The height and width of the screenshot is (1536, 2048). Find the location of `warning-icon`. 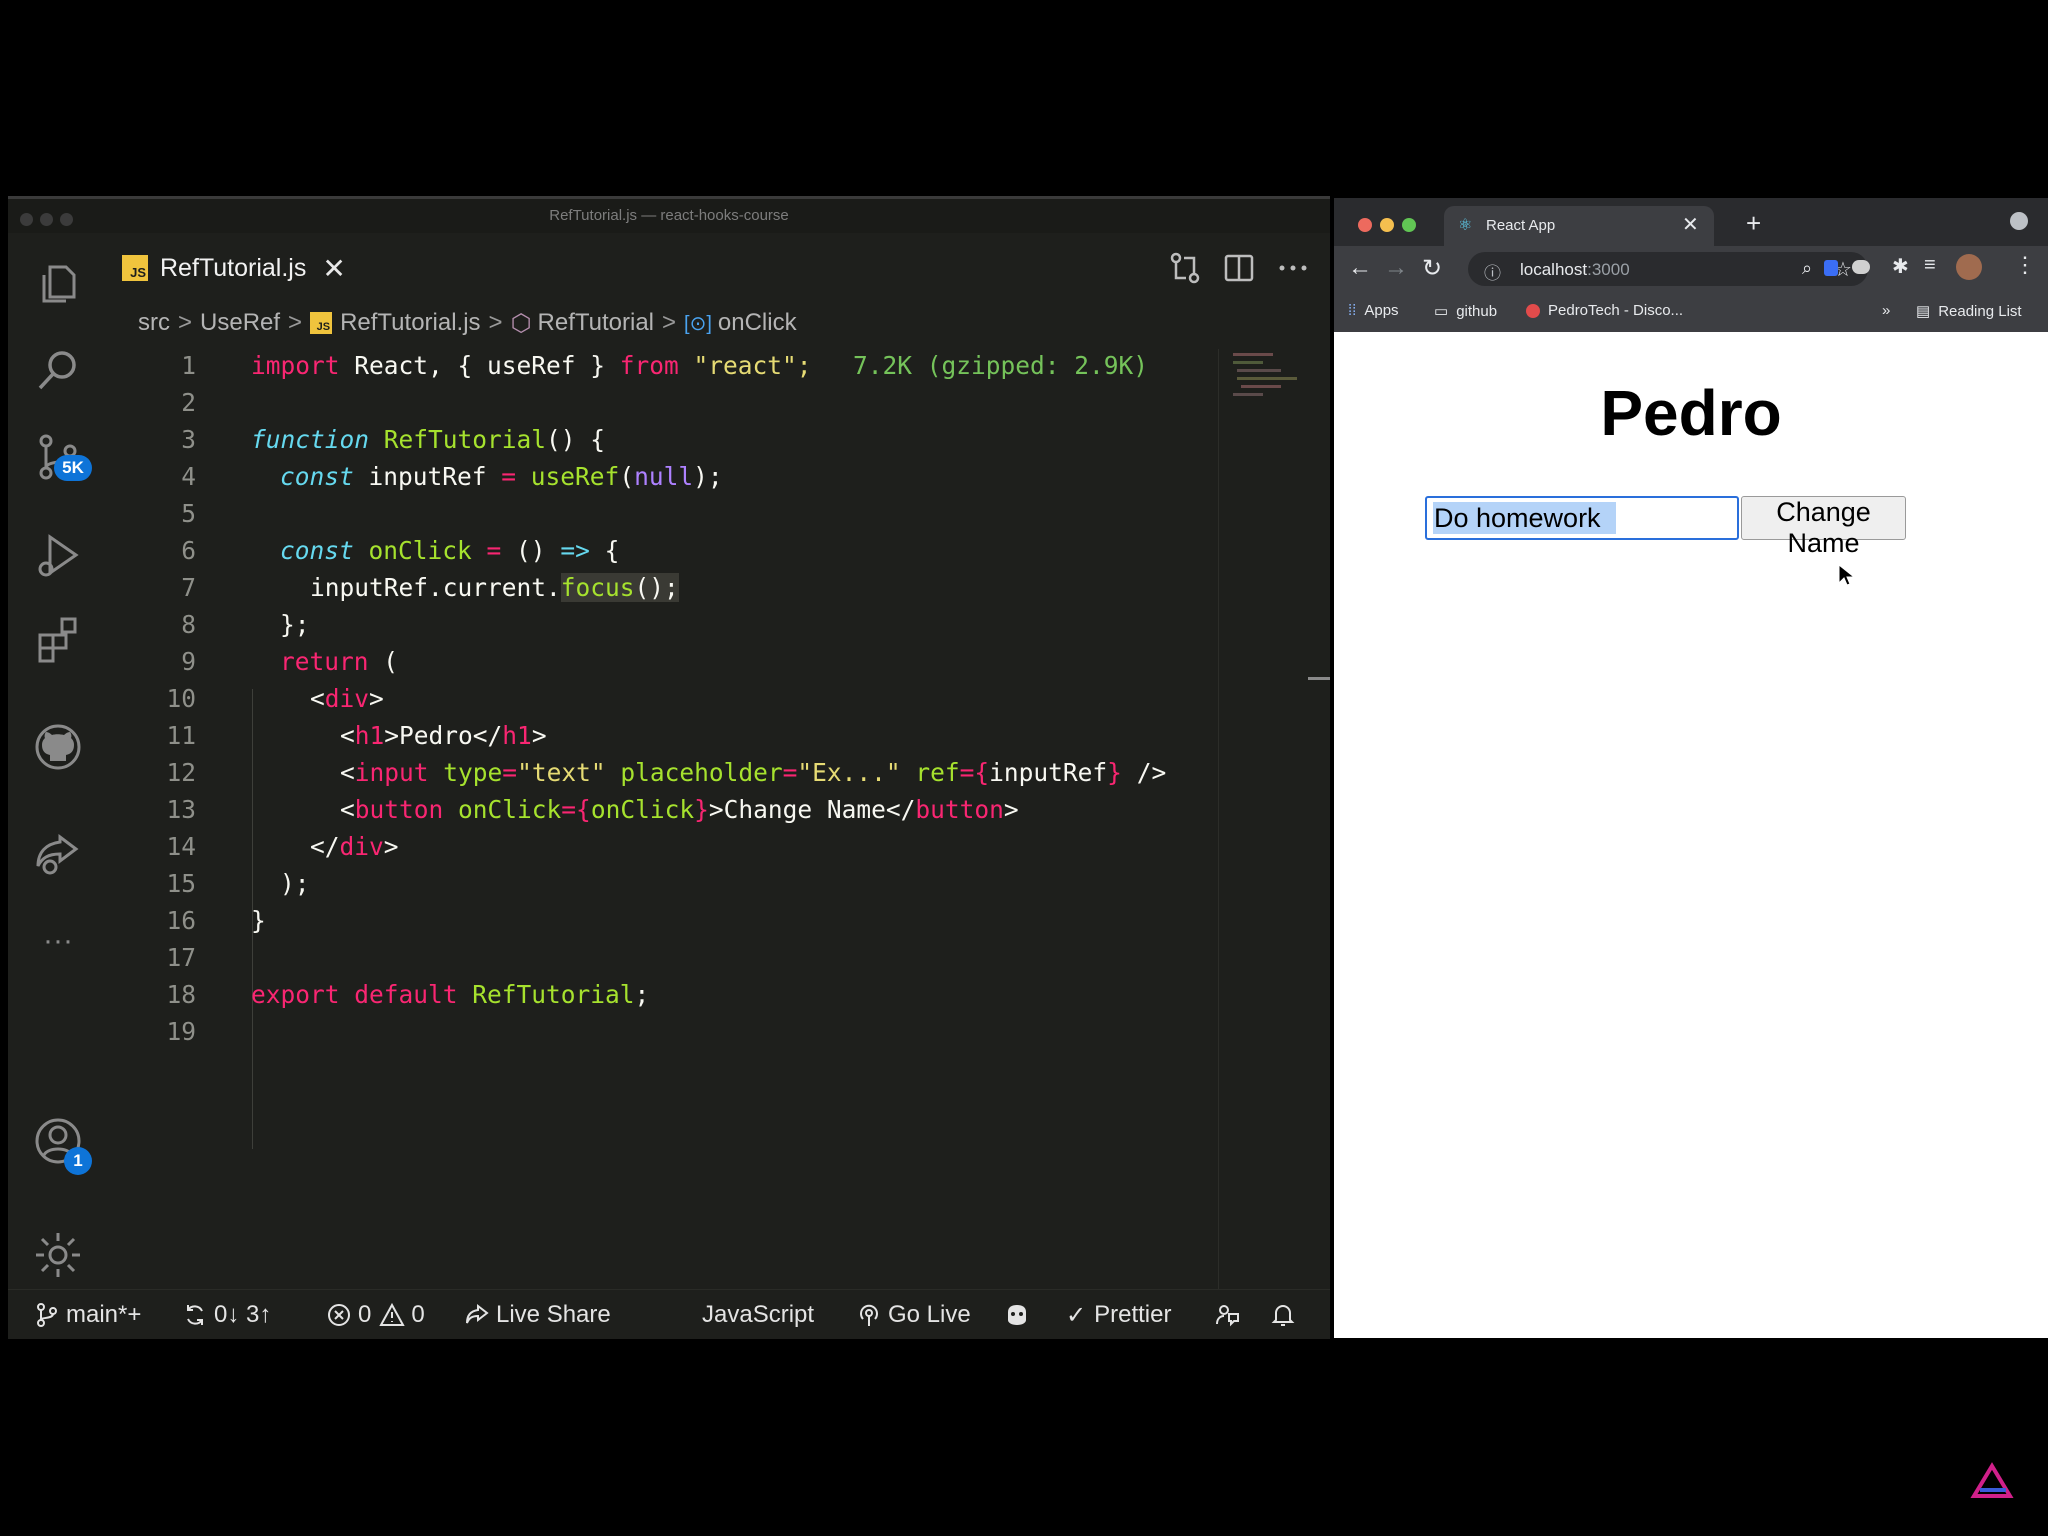

warning-icon is located at coordinates (392, 1314).